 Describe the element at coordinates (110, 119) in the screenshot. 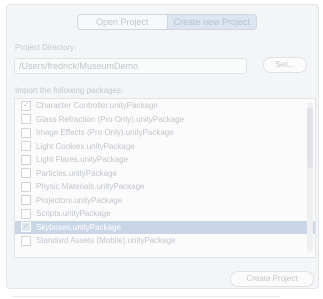

I see `package-label: Glass Refraction (Pro Only).unityPackage` at that location.